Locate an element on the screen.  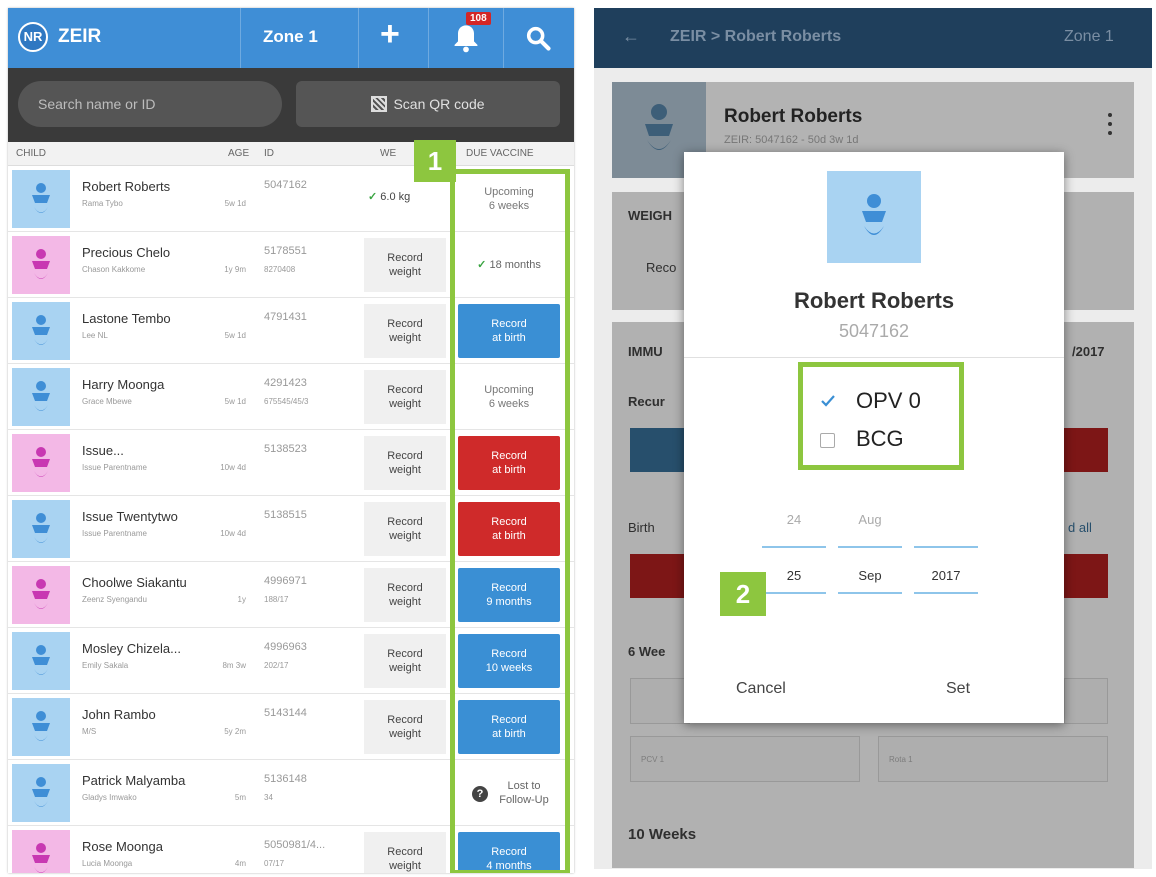
app-header: NR ZEIR Zone 1 + 108 is located at coordinates (291, 38).